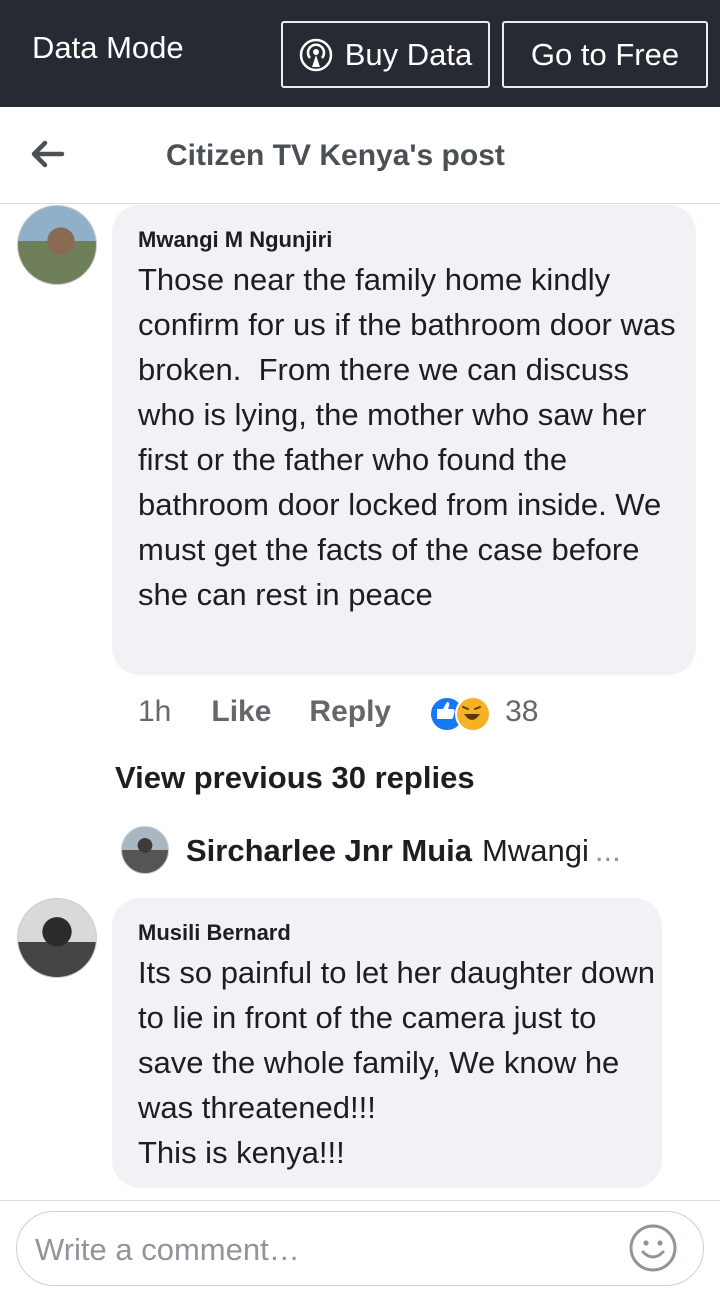 This screenshot has height=1292, width=720. Describe the element at coordinates (522, 711) in the screenshot. I see `reaction-count: 38` at that location.